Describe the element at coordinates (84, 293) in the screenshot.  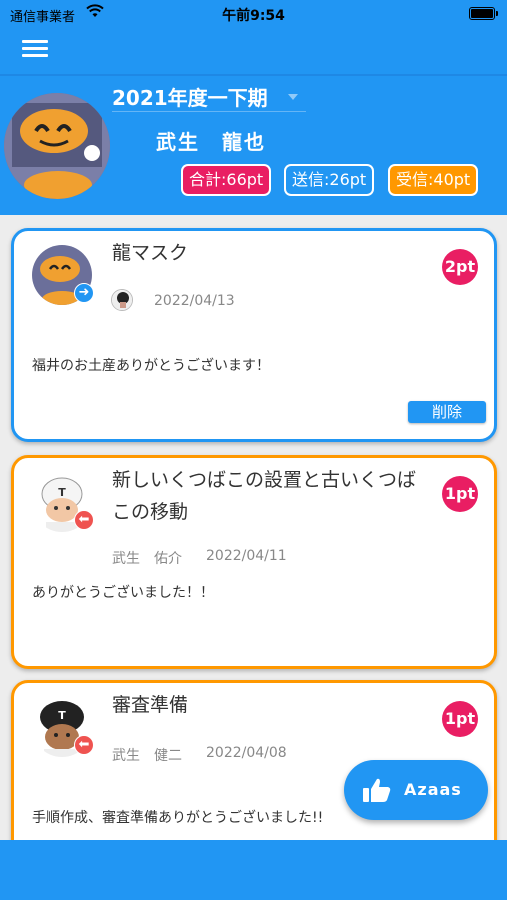
I see `arrow-right-icon: ➜` at that location.